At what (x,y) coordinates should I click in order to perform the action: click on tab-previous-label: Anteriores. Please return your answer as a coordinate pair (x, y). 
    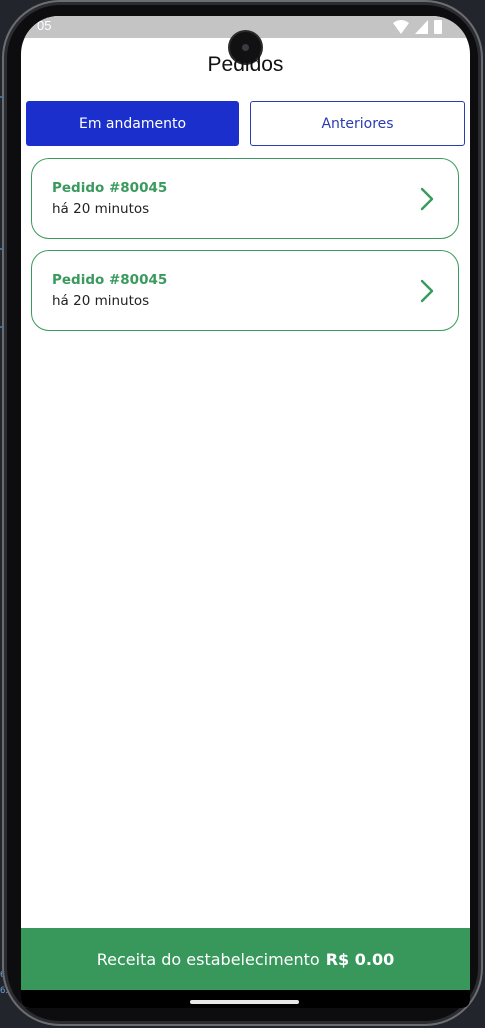
    Looking at the image, I should click on (357, 123).